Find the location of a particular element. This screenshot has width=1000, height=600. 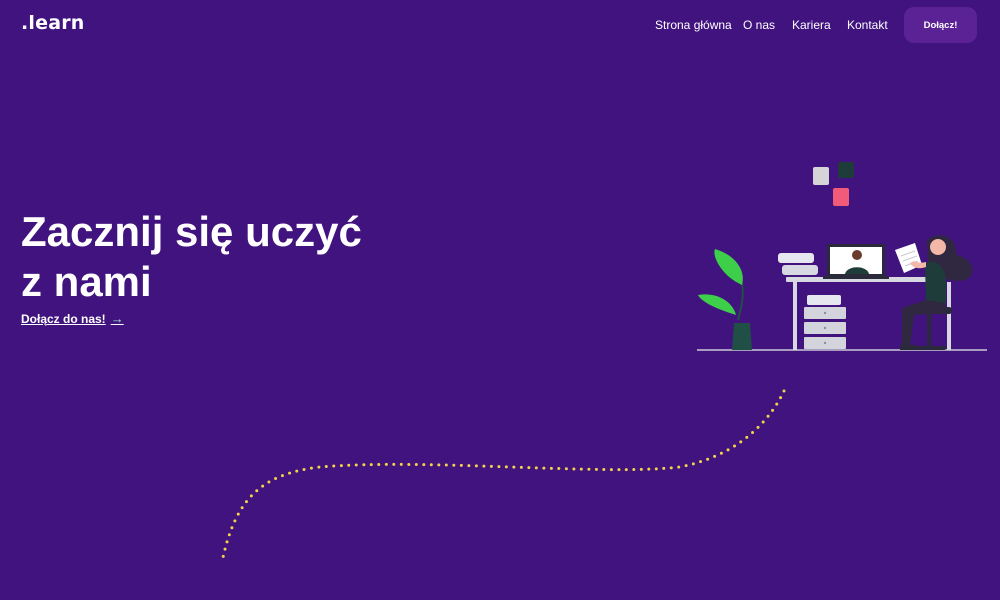

book-stack is located at coordinates (796, 258).